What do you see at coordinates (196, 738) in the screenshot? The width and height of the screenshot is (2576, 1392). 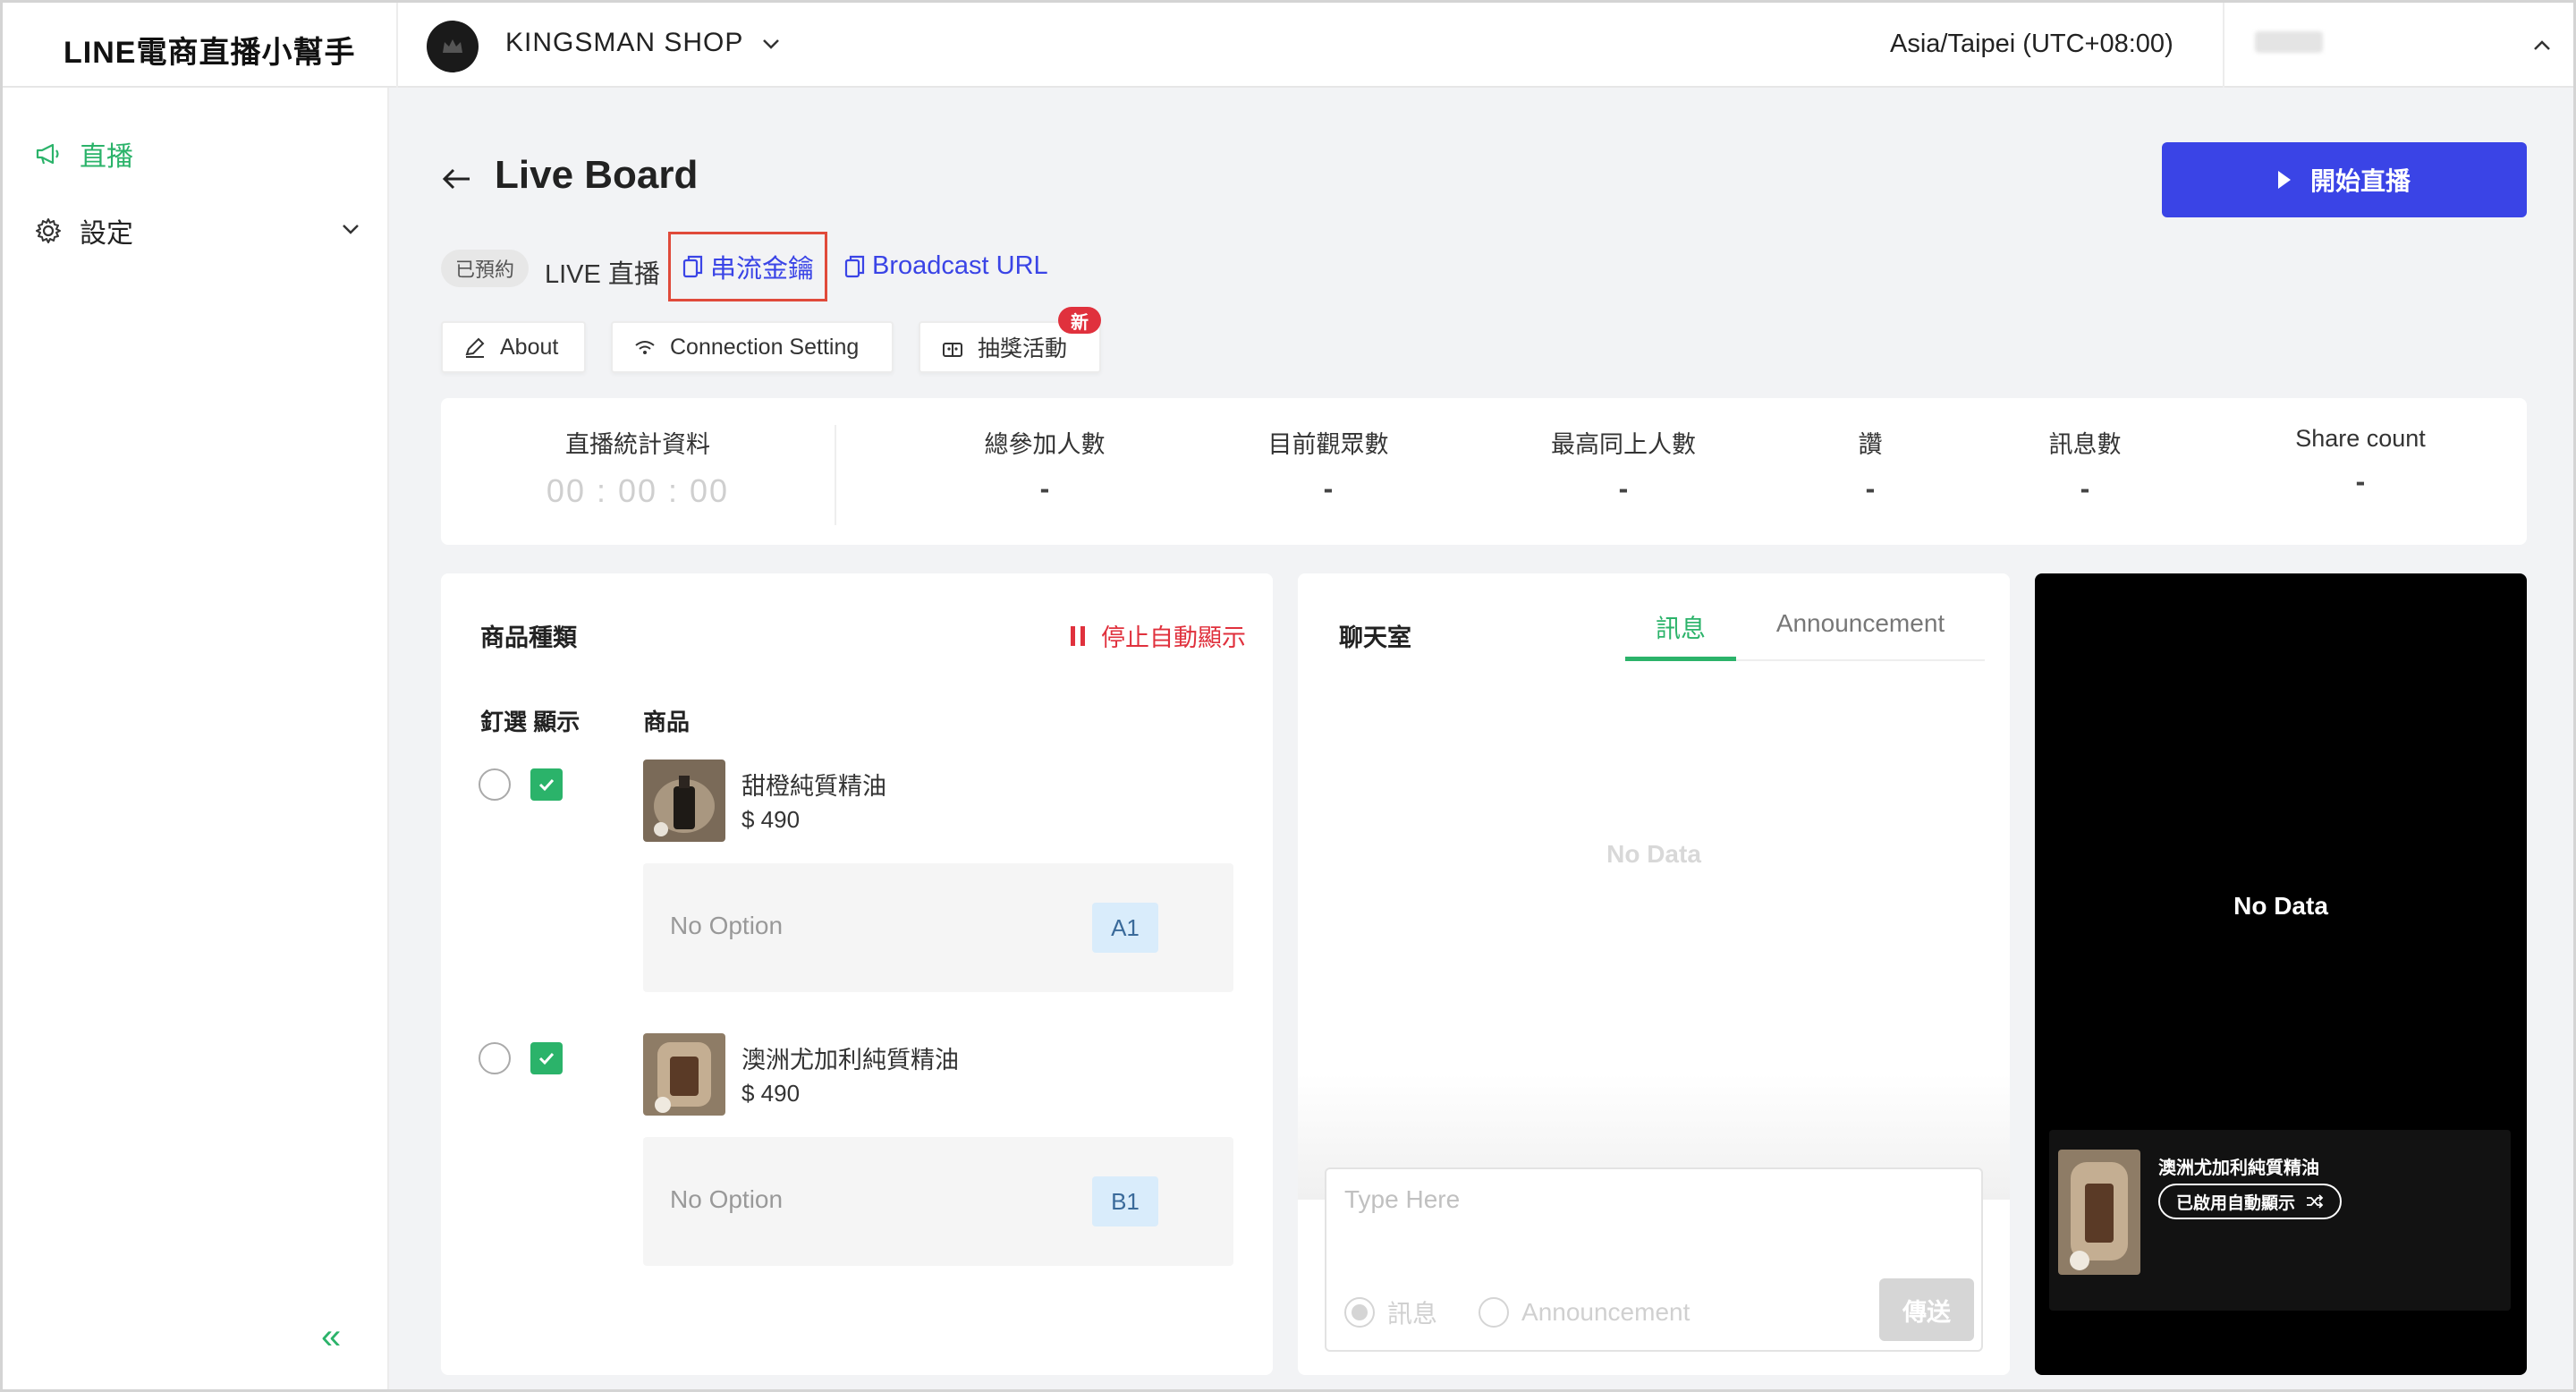 I see `sidebar: 直播 設定 «` at bounding box center [196, 738].